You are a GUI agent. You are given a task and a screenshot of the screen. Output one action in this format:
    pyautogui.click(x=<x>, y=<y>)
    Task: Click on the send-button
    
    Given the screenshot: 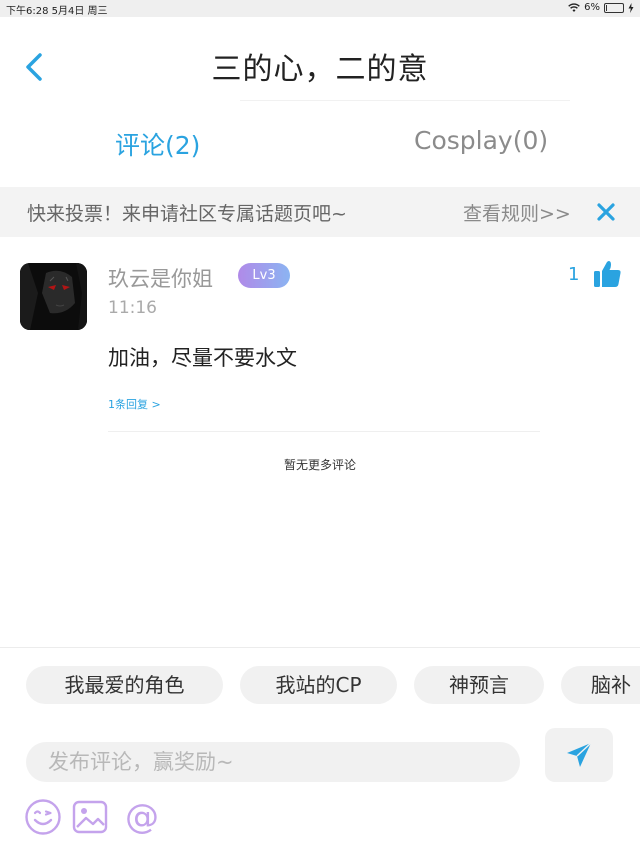 What is the action you would take?
    pyautogui.click(x=579, y=755)
    